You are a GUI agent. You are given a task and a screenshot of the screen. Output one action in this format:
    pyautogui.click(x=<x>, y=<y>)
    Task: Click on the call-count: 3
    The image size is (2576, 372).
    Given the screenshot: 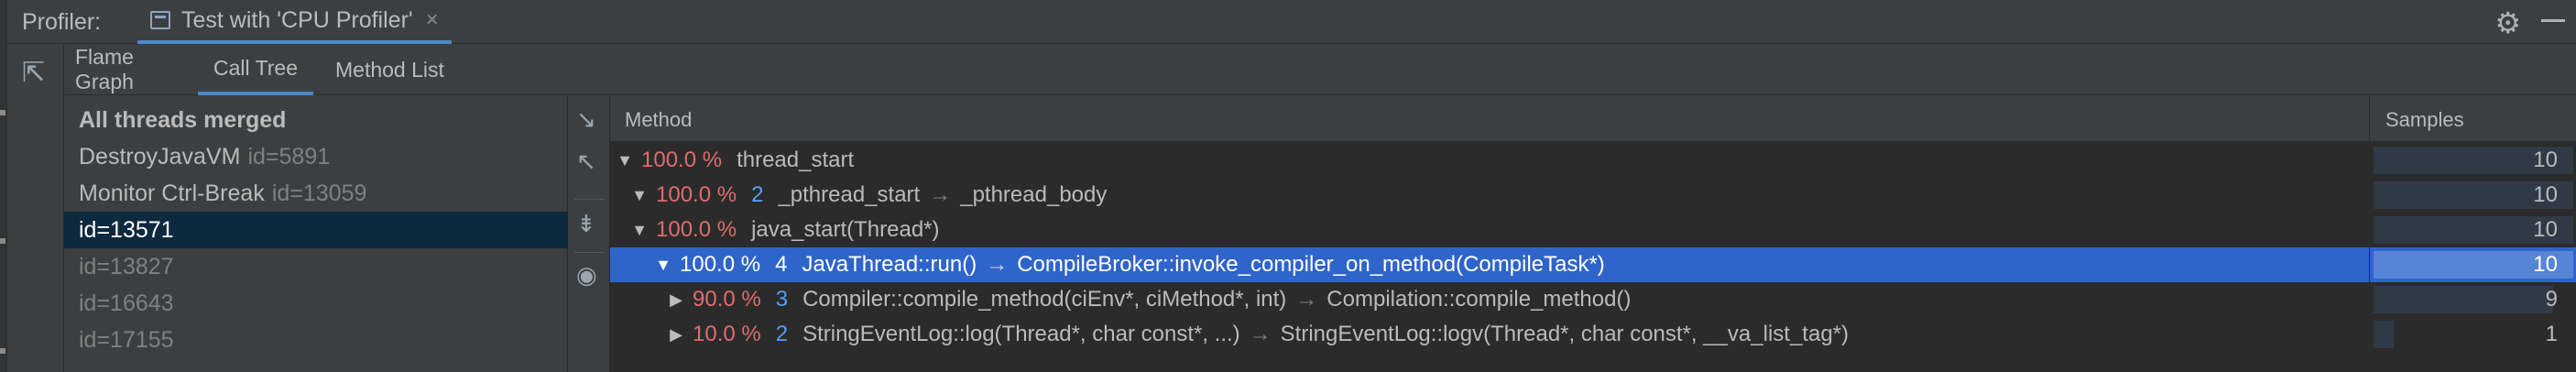 What is the action you would take?
    pyautogui.click(x=782, y=299)
    